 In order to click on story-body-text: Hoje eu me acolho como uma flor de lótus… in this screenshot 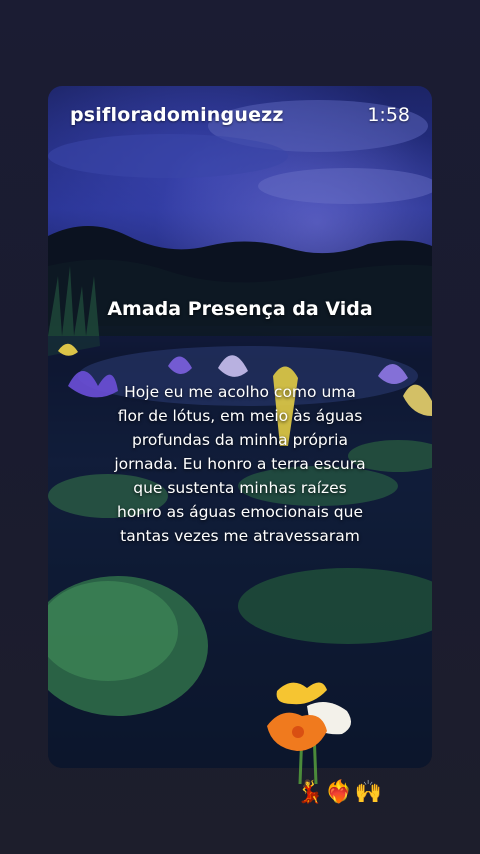, I will do `click(240, 464)`.